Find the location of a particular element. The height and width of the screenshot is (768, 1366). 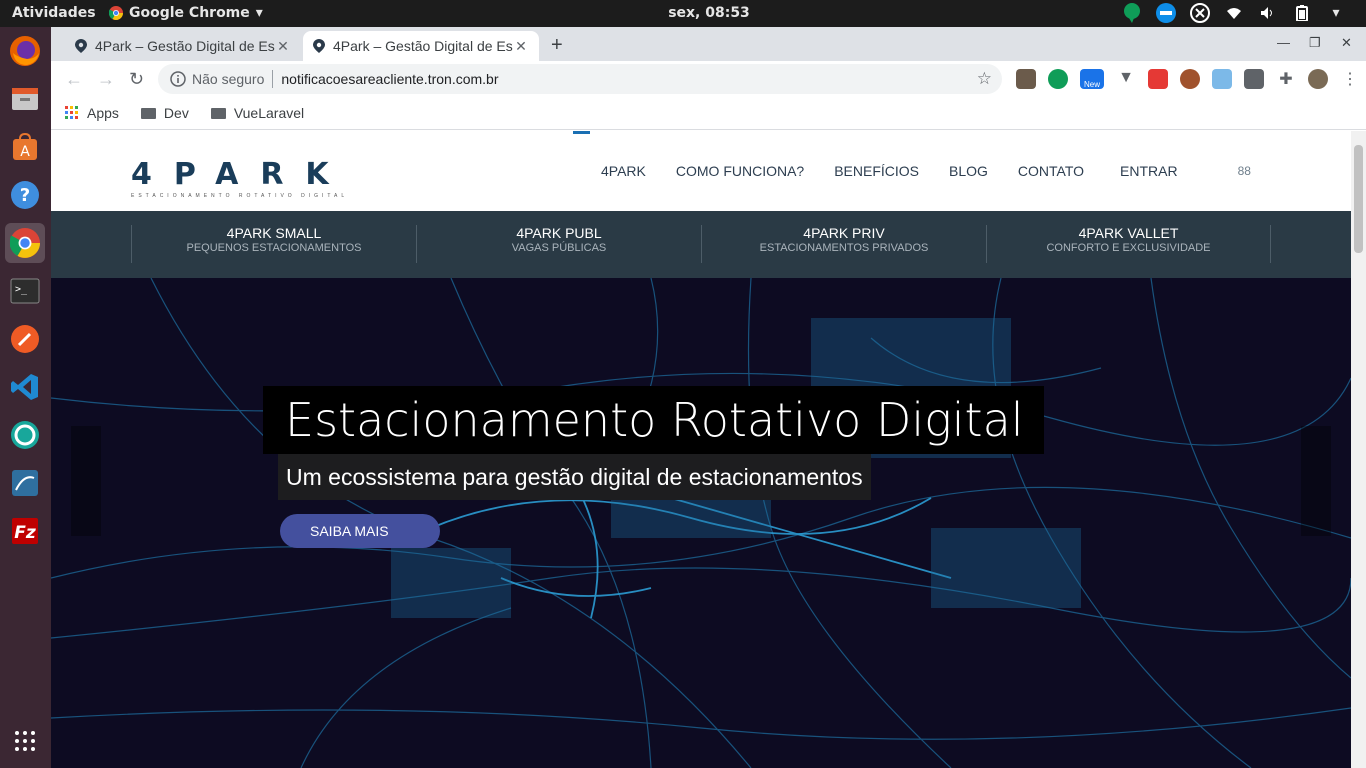

reload-icon: ↻ is located at coordinates (136, 79).